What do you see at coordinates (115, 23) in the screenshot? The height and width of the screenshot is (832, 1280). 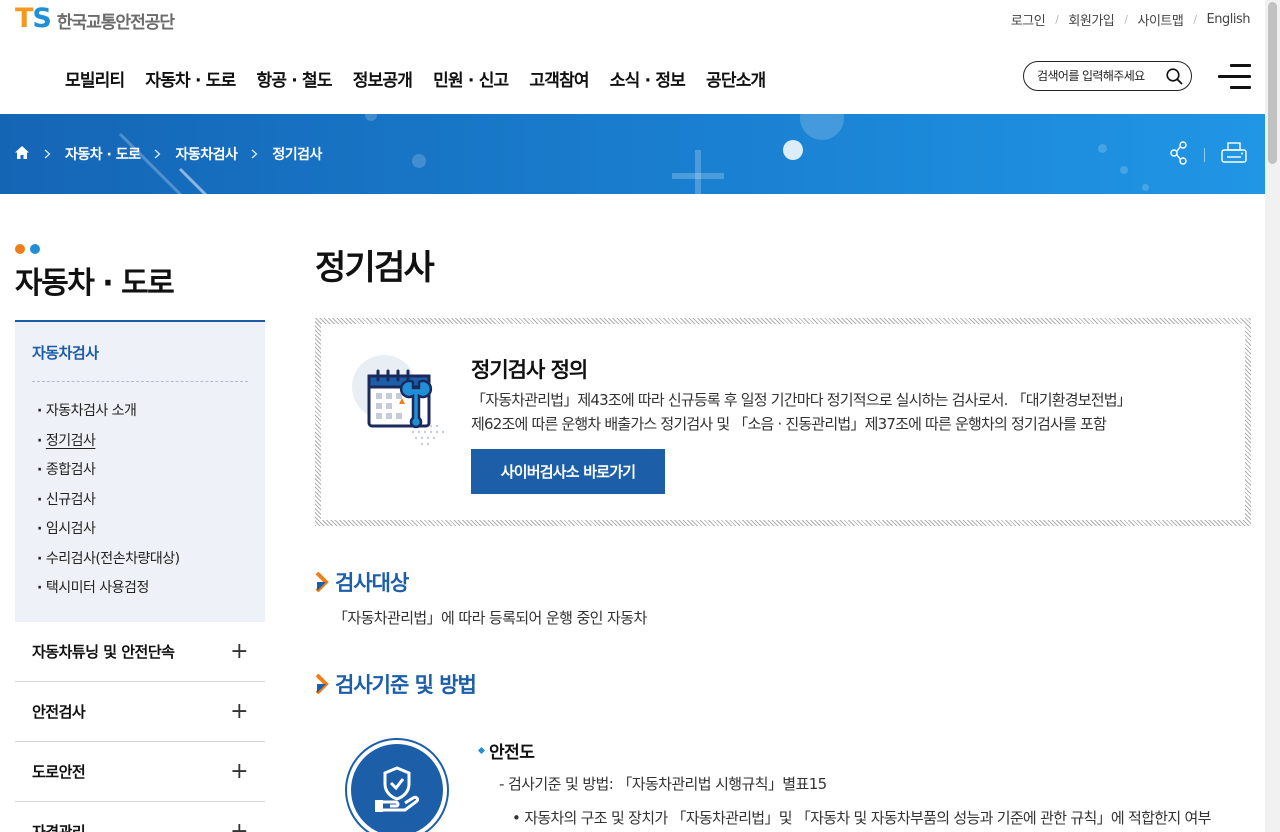 I see `logo-text: 한국교통안전공단` at bounding box center [115, 23].